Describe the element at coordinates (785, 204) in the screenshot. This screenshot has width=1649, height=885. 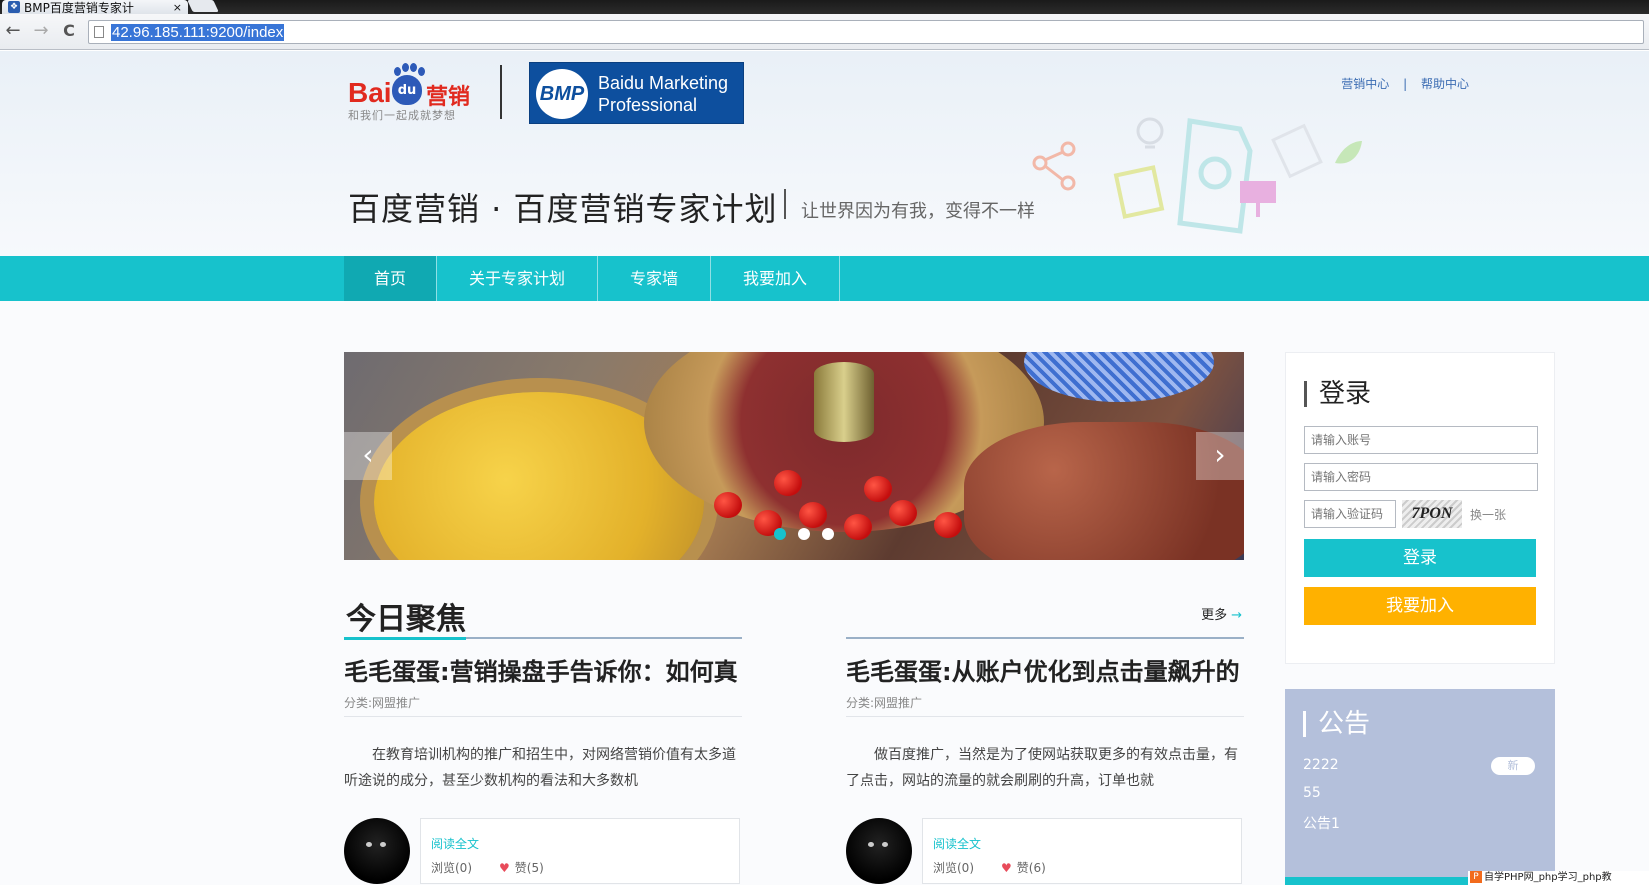
I see `title-divider` at that location.